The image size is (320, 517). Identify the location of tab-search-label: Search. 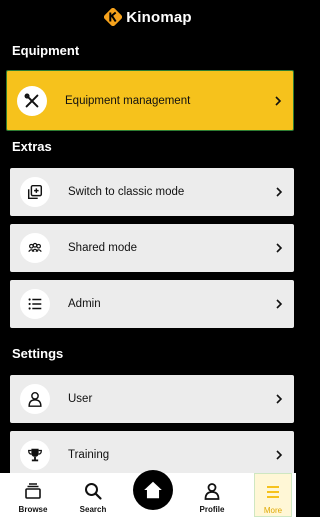
(93, 509).